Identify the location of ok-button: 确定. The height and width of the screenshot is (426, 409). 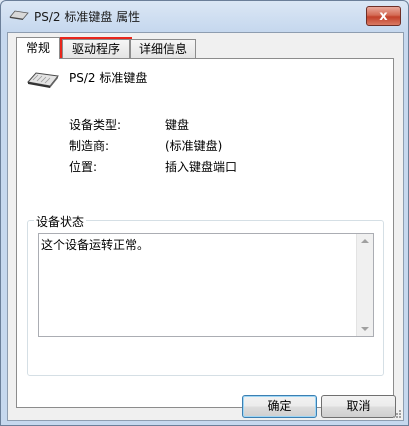
(279, 406).